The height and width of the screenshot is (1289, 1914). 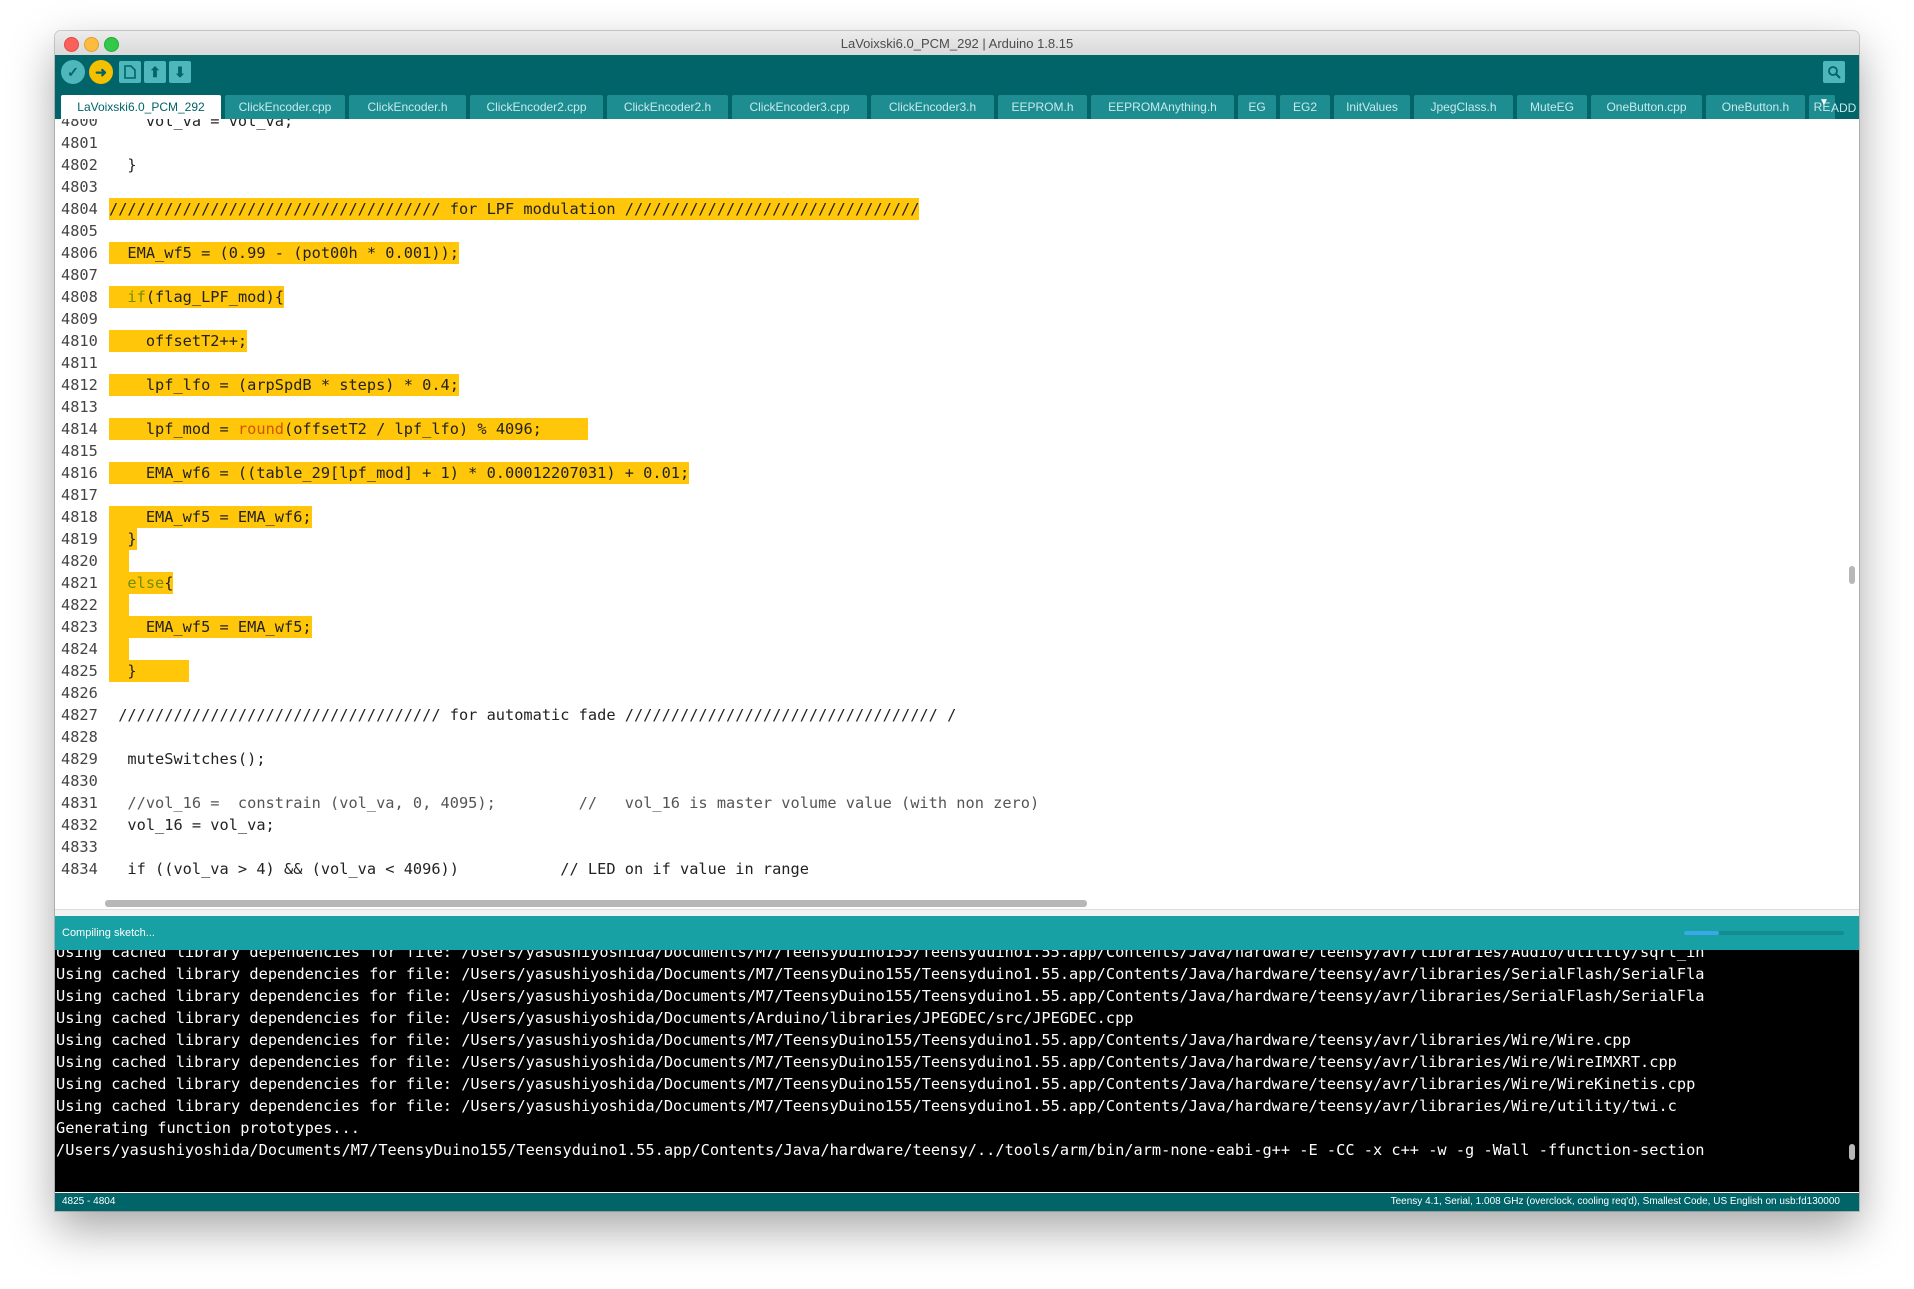 What do you see at coordinates (155, 72) in the screenshot?
I see `open-button: ⬆` at bounding box center [155, 72].